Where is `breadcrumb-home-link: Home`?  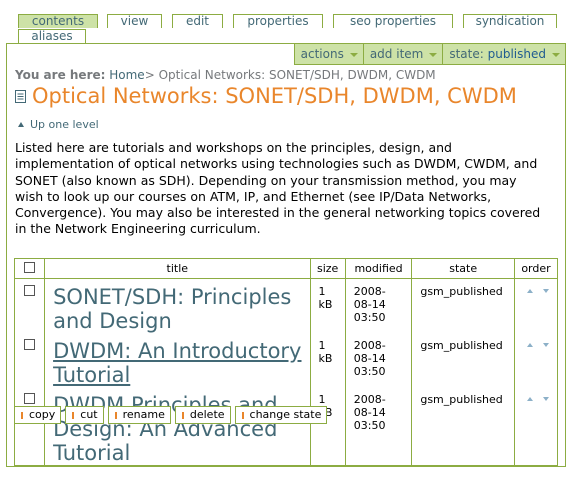 breadcrumb-home-link: Home is located at coordinates (126, 75).